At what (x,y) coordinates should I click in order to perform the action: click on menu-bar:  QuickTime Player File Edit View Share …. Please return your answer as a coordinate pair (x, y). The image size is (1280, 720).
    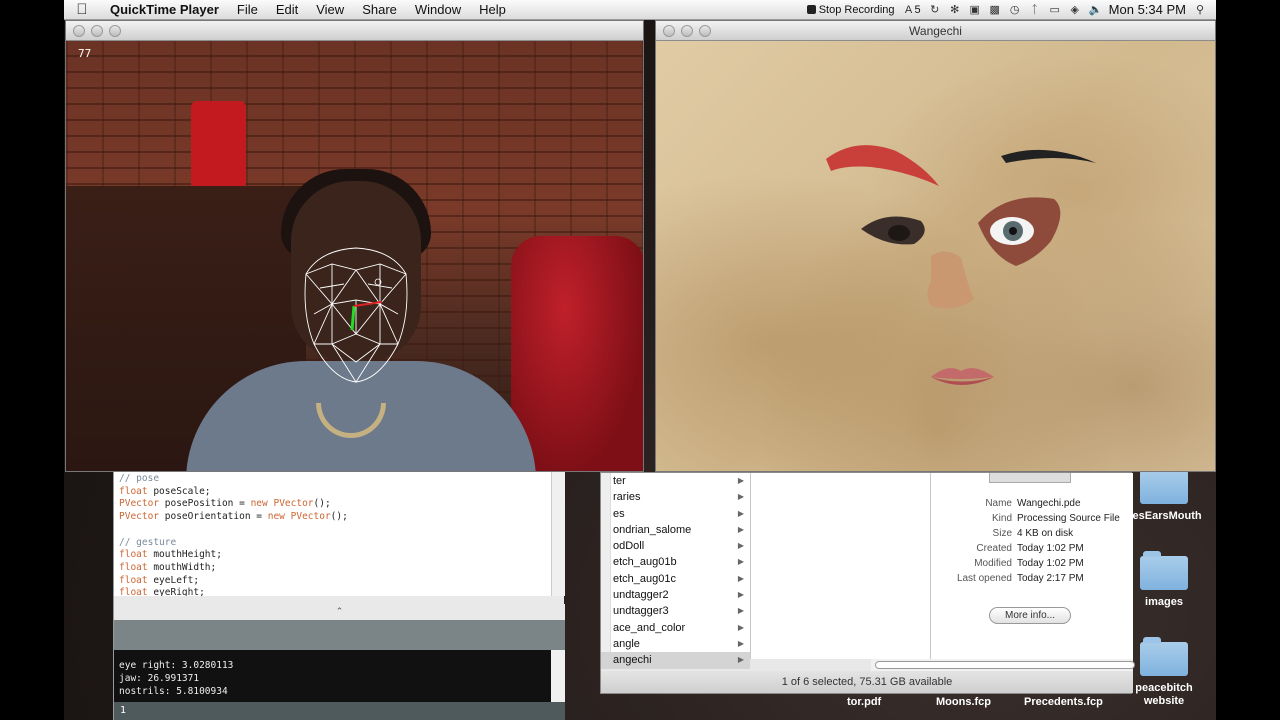
    Looking at the image, I should click on (640, 10).